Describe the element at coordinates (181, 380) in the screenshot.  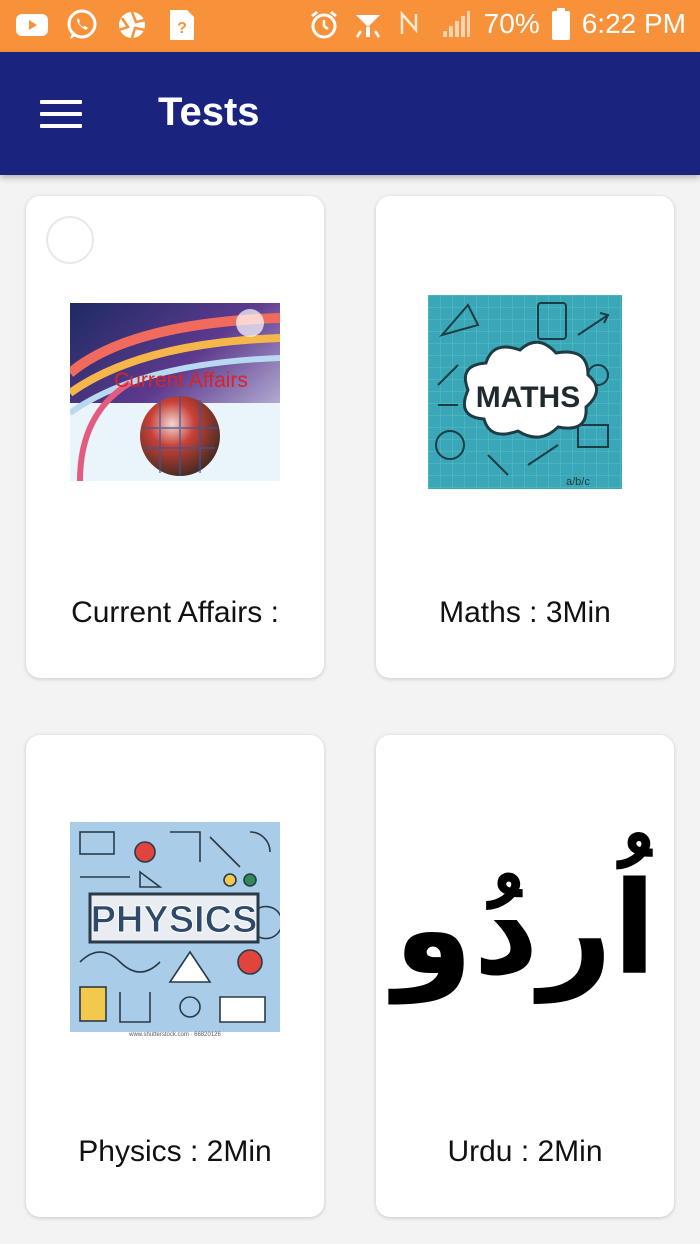
I see `current-affairs-image-text: Current Affairs` at that location.